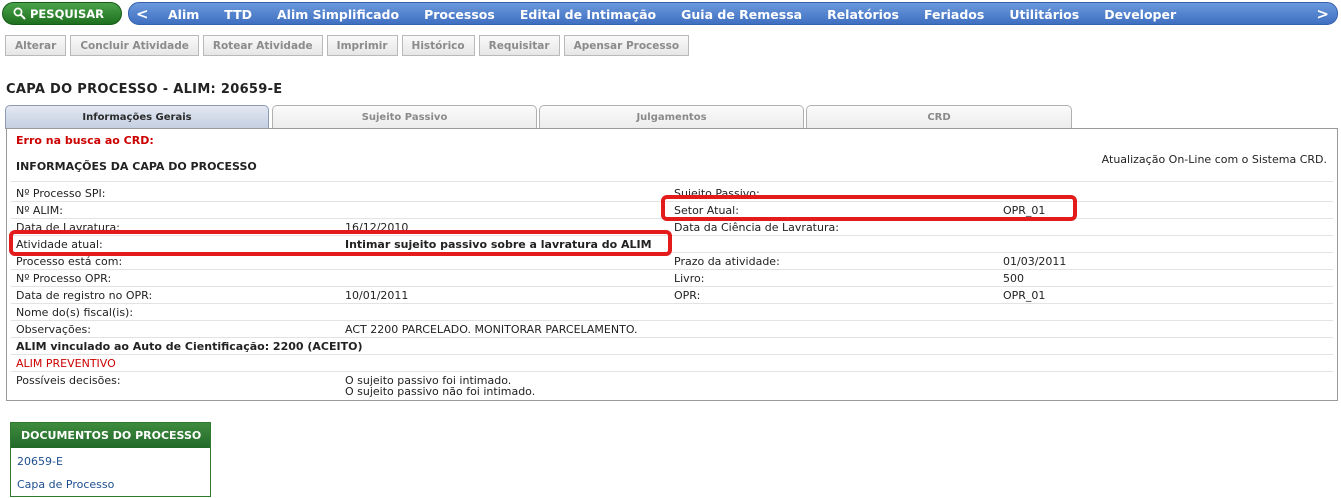 The image size is (1341, 498). I want to click on menu-item-ttd: TTD, so click(238, 14).